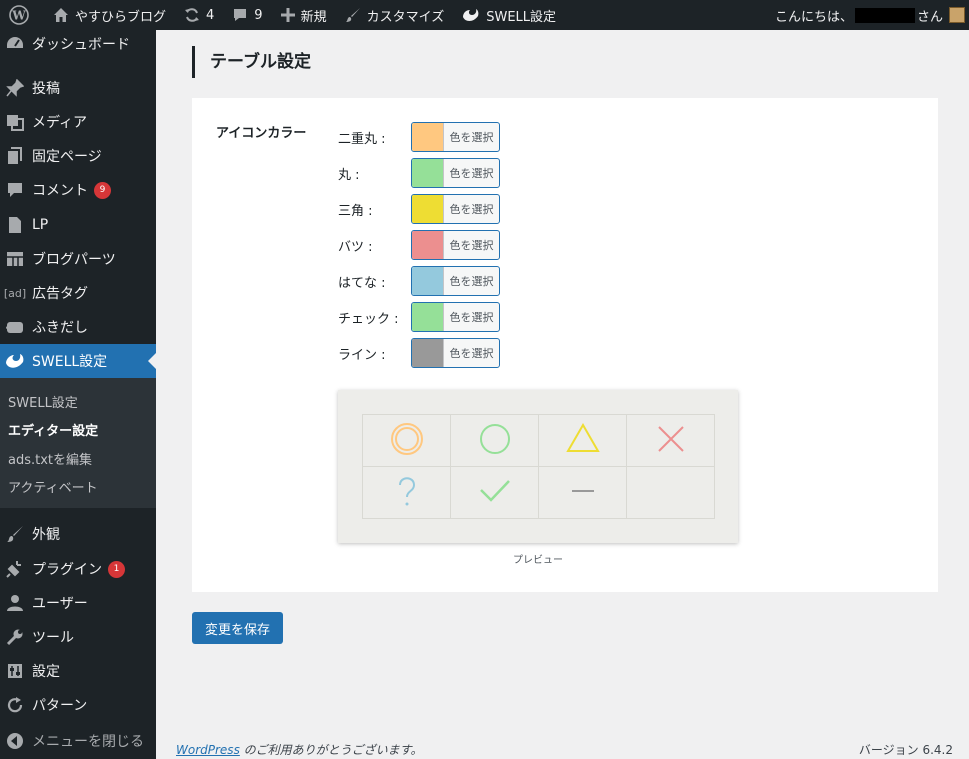 The image size is (969, 759). I want to click on updates-icon, so click(192, 15).